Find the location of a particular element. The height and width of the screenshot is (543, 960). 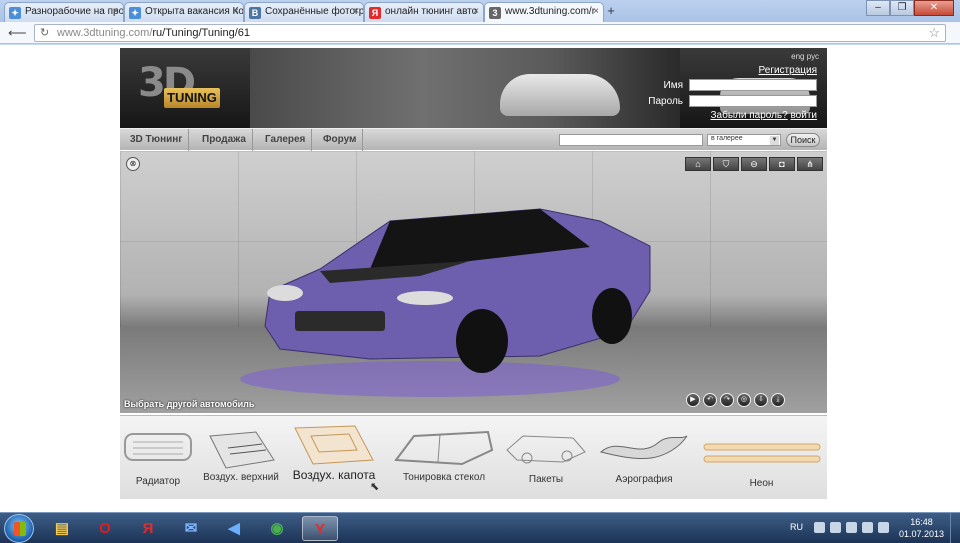

nav-3d-tuning: 3D Тюнинг is located at coordinates (157, 140).